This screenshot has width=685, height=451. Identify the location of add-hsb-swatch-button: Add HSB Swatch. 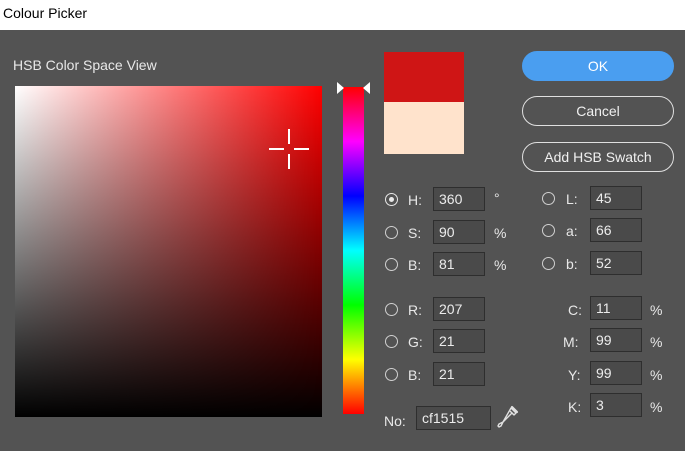
(598, 157).